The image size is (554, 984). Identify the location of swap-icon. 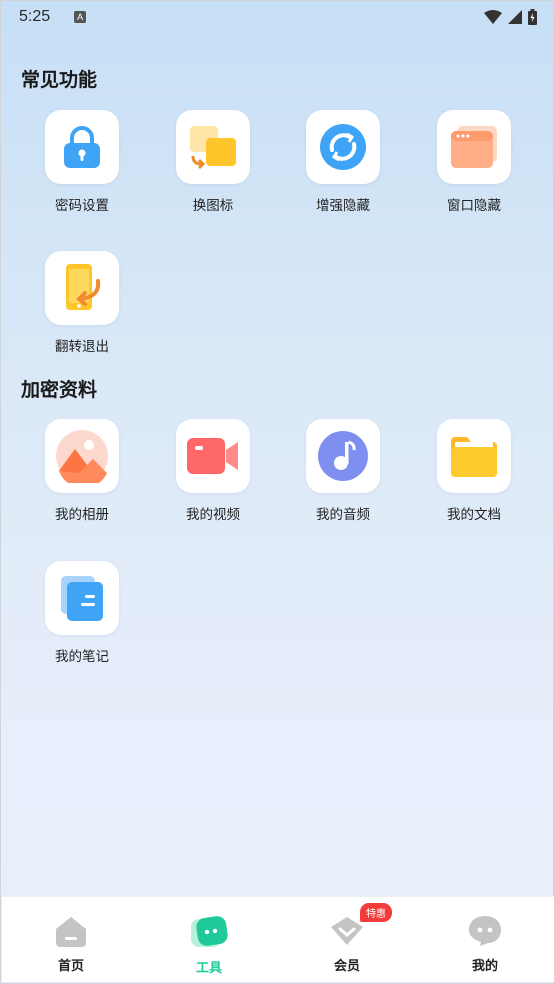
(213, 148).